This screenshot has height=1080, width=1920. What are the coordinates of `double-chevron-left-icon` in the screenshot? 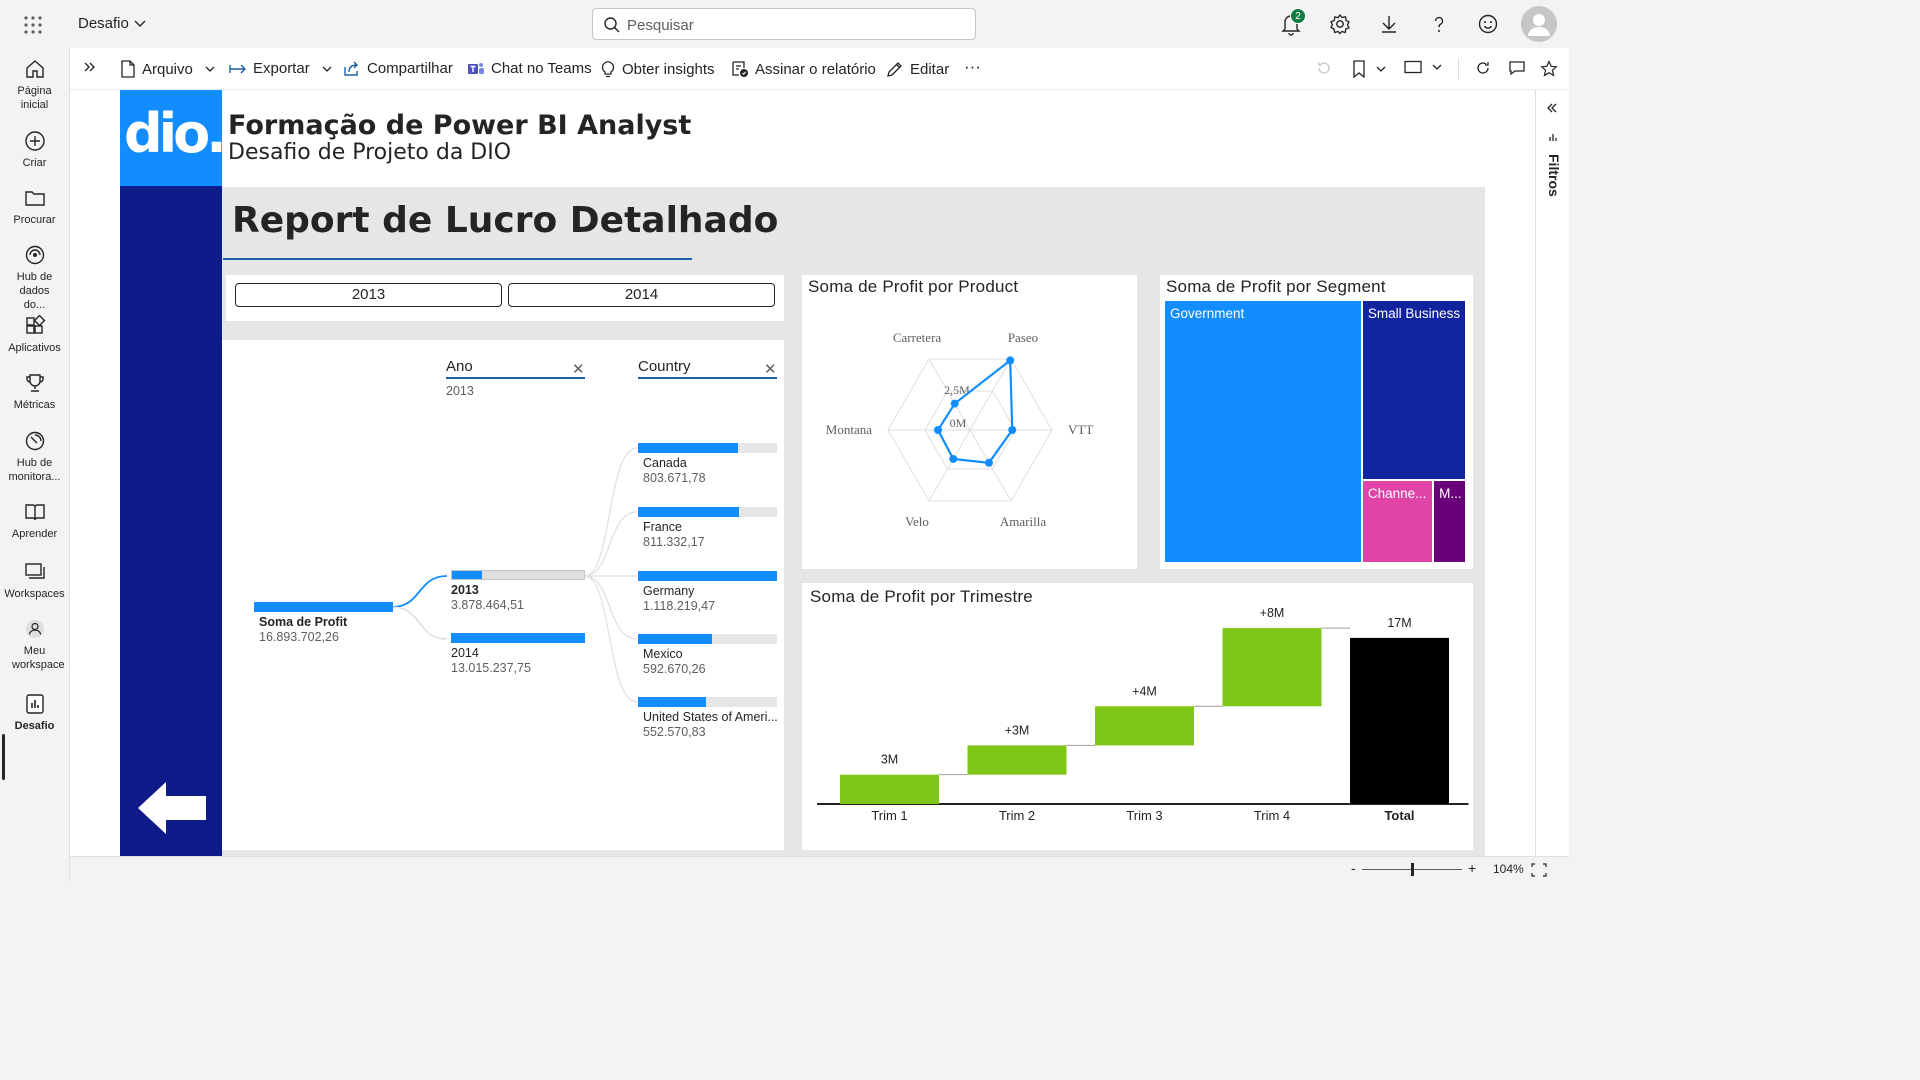 It's located at (1552, 108).